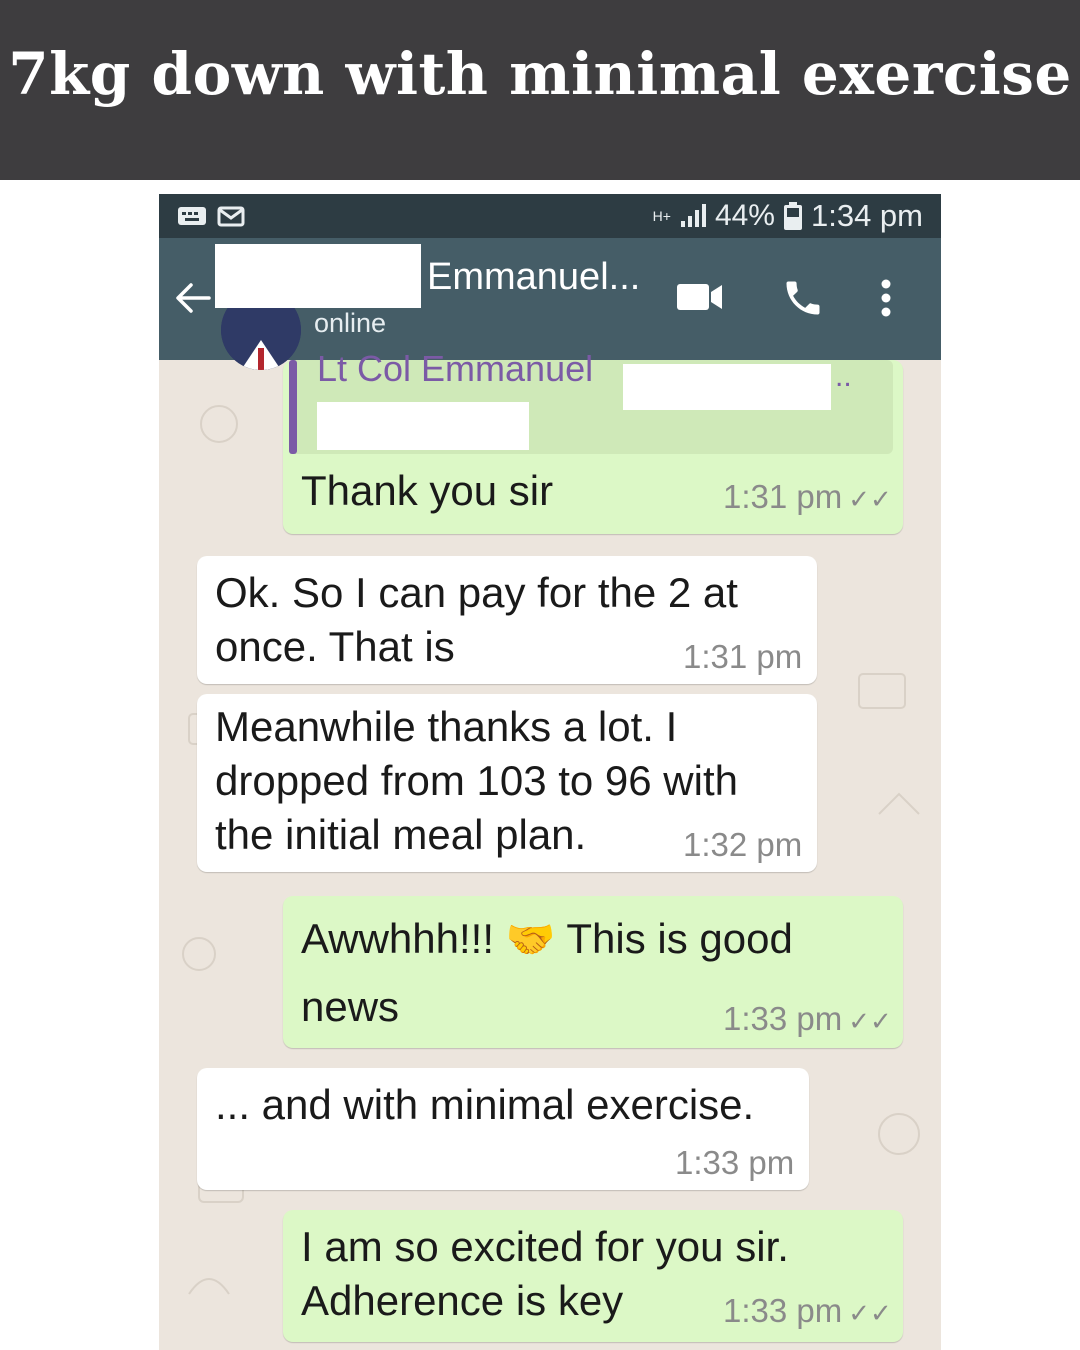  Describe the element at coordinates (843, 376) in the screenshot. I see `quoted-ellipsis: ..` at that location.